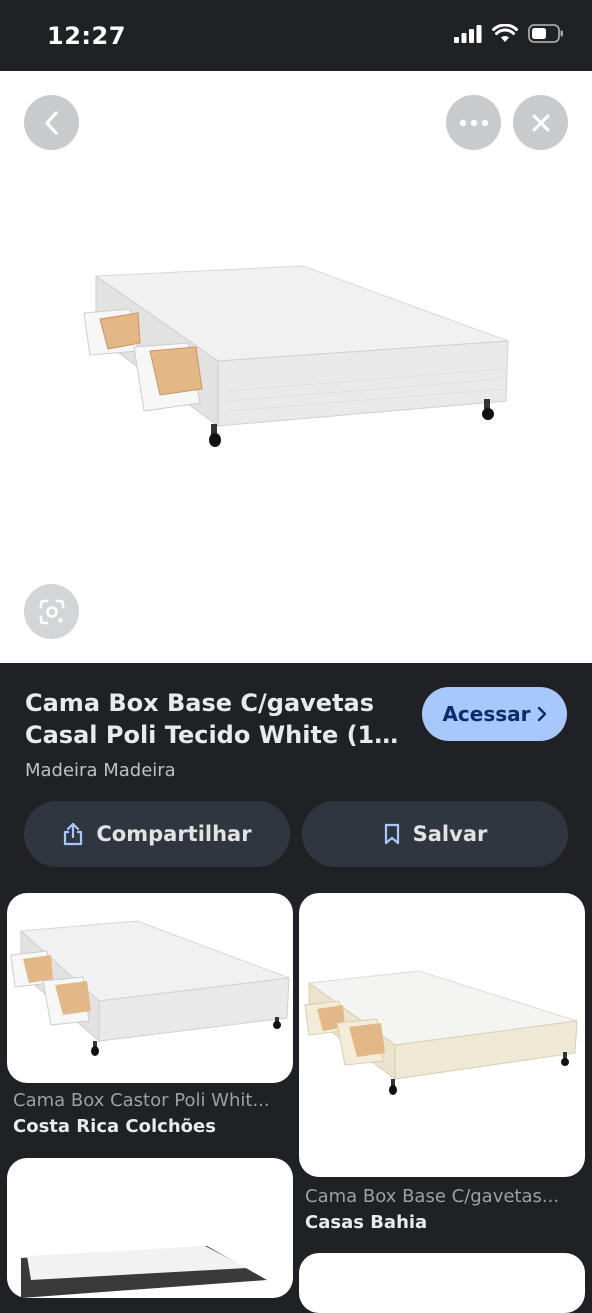  What do you see at coordinates (86, 36) in the screenshot?
I see `status-time: 12:27` at bounding box center [86, 36].